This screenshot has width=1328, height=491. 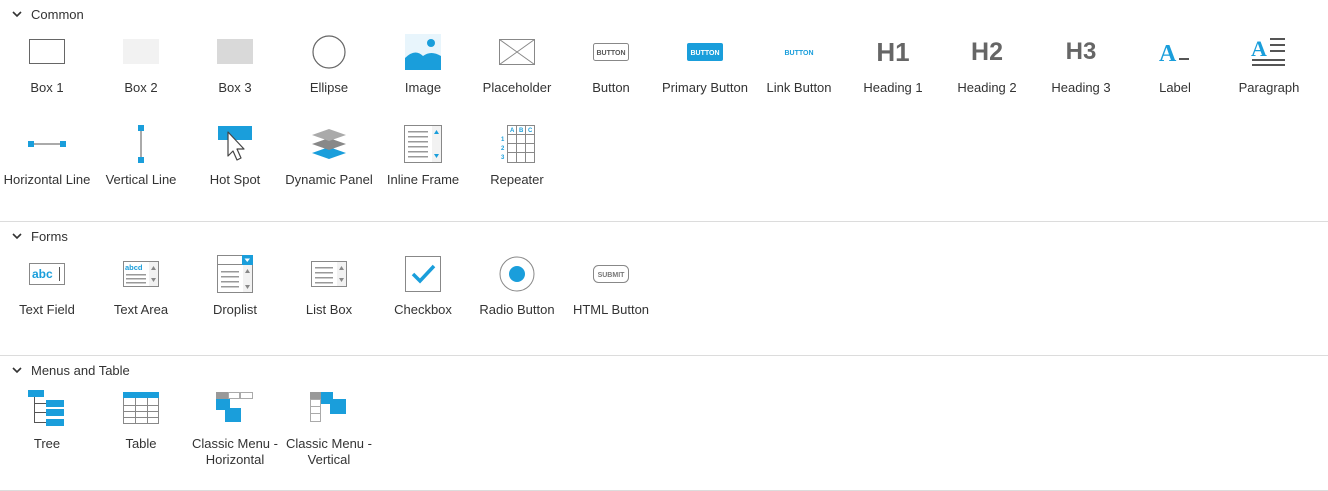 I want to click on horizontal-line-icon, so click(x=47, y=144).